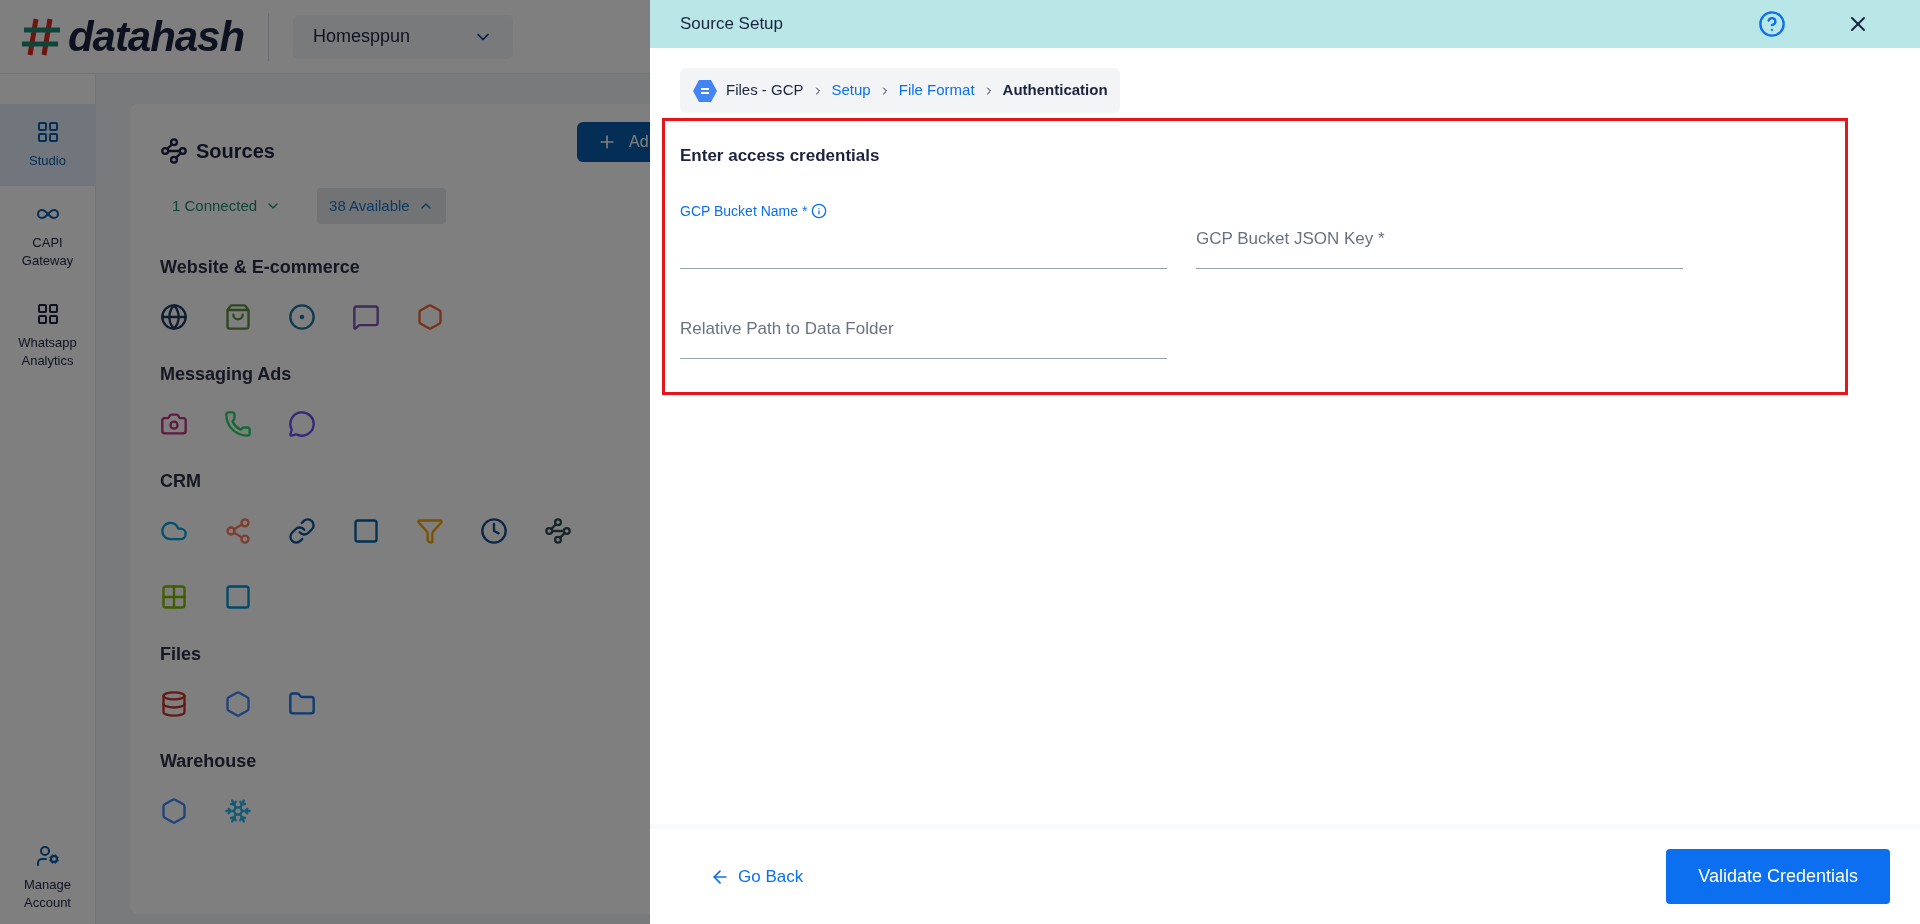 The height and width of the screenshot is (924, 1920). I want to click on filter-toggle: 1 Connected, so click(227, 206).